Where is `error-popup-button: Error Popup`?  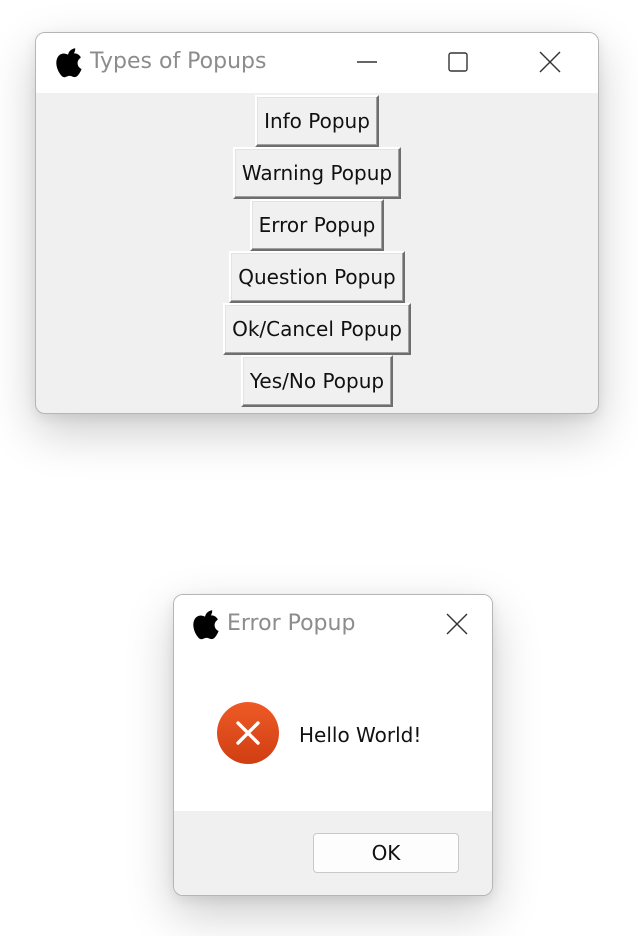 error-popup-button: Error Popup is located at coordinates (317, 225).